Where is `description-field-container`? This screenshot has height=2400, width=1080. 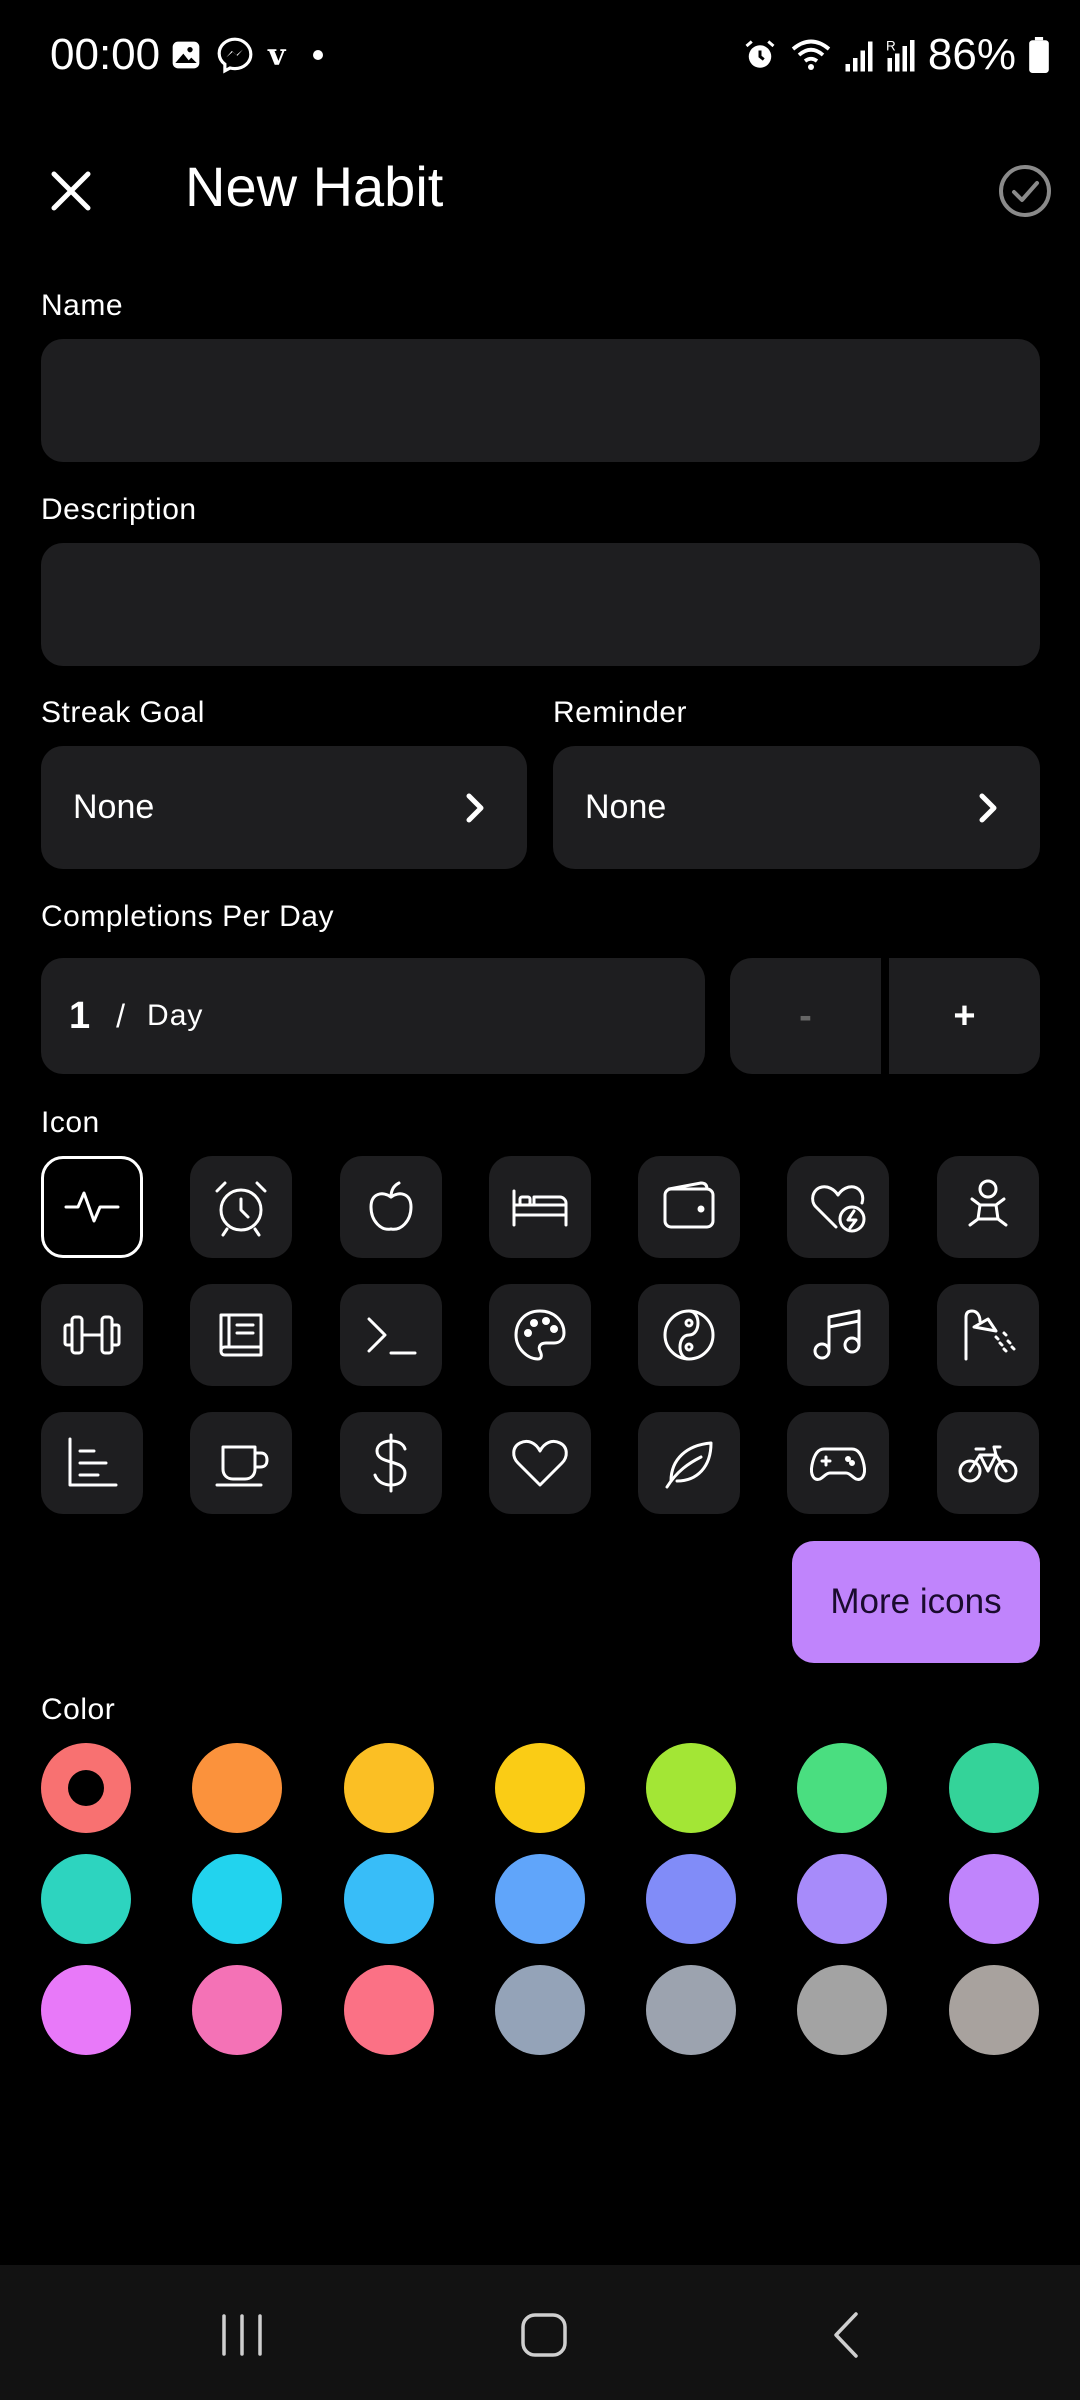
description-field-container is located at coordinates (540, 604).